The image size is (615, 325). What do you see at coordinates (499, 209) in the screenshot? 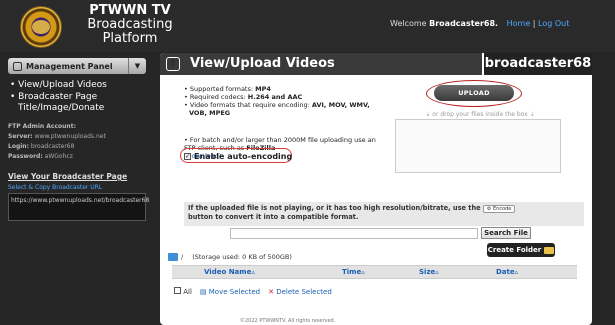
I see `encode-button: ⚙ Encode` at bounding box center [499, 209].